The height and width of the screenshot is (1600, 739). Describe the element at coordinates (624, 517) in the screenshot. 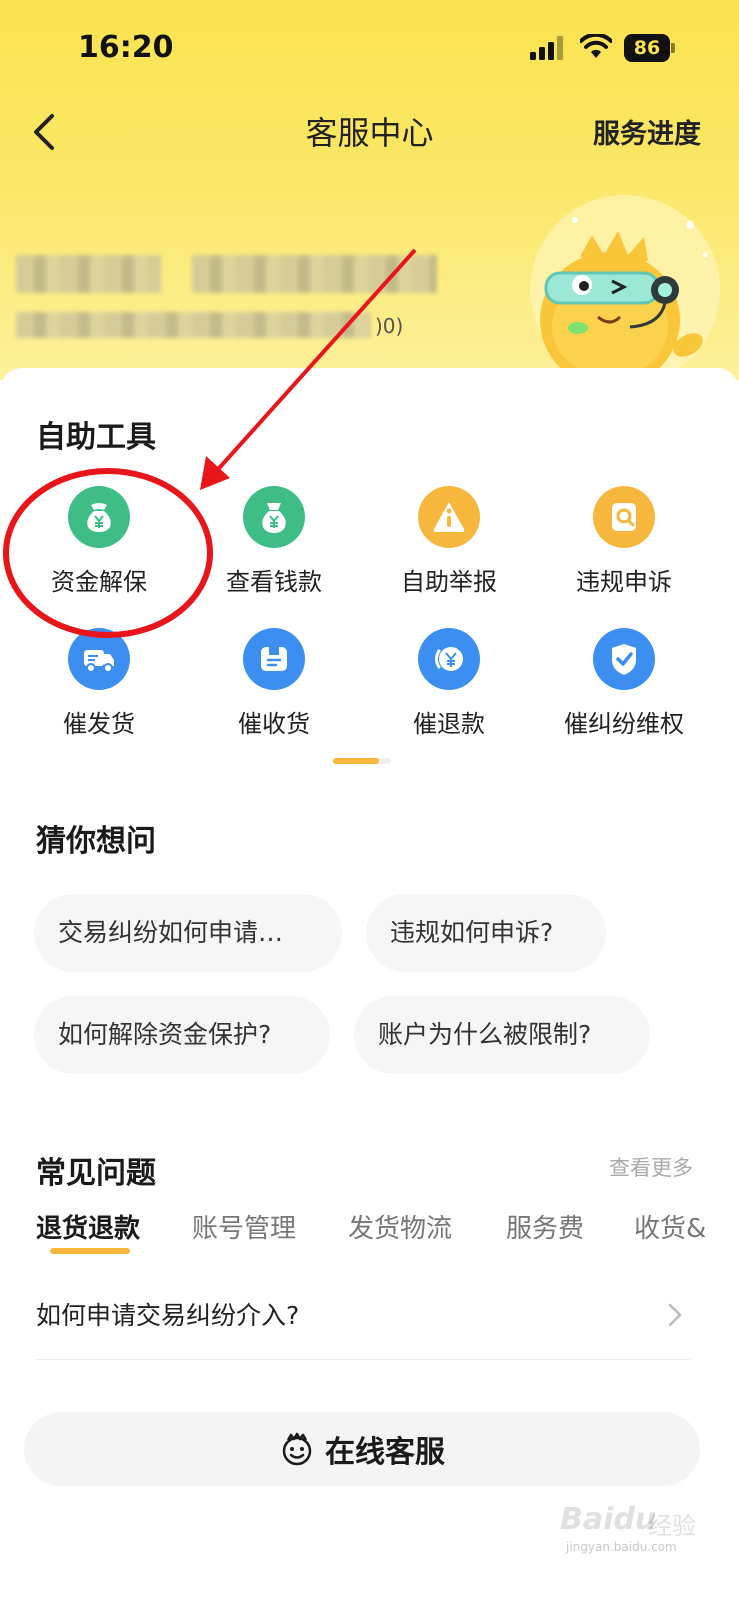

I see `appeal-icon` at that location.